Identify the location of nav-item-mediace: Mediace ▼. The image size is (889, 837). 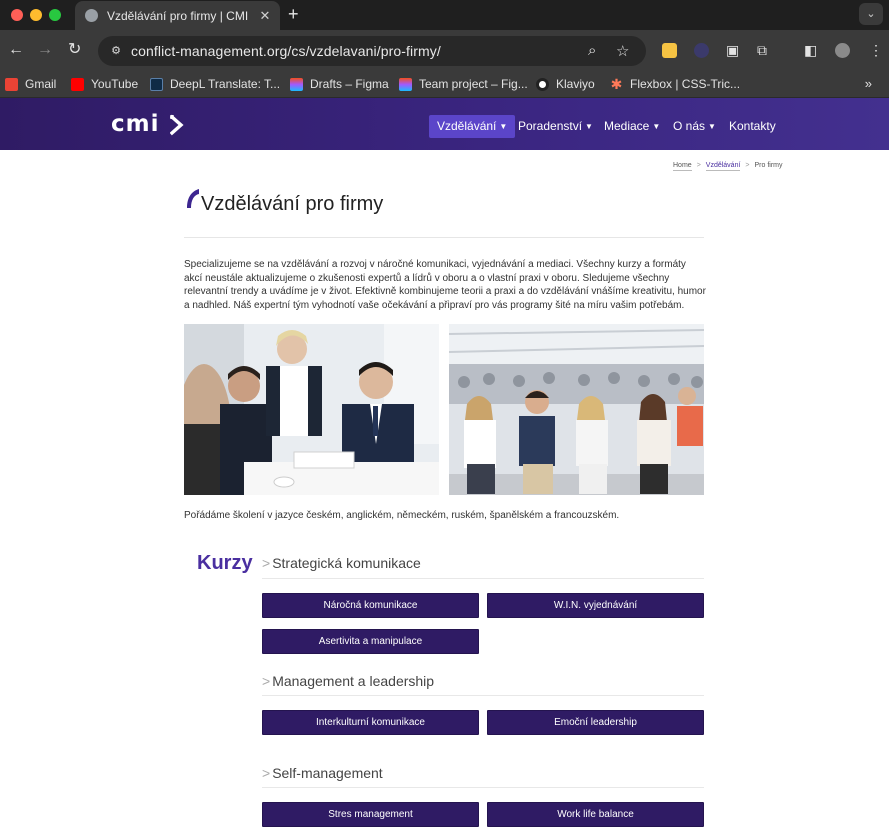
(632, 126).